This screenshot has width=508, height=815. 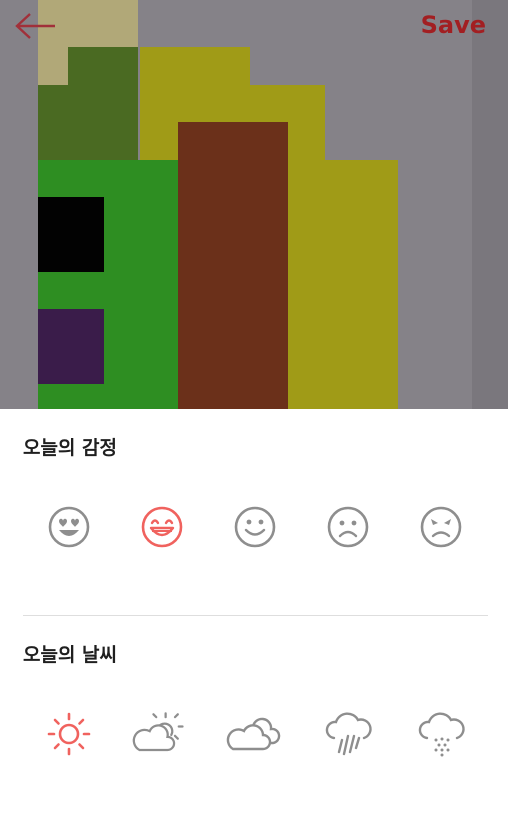 I want to click on weather-option-rain, so click(x=348, y=734).